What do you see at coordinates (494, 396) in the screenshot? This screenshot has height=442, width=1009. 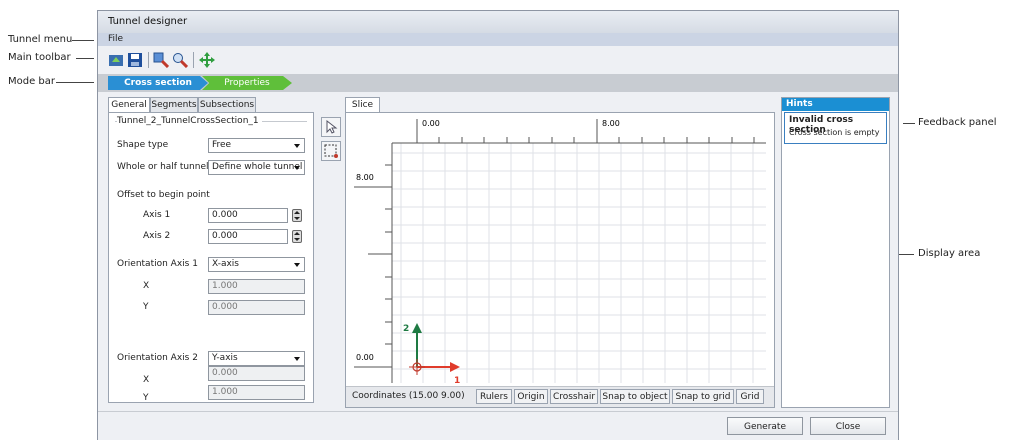 I see `rulers-button: Rulers` at bounding box center [494, 396].